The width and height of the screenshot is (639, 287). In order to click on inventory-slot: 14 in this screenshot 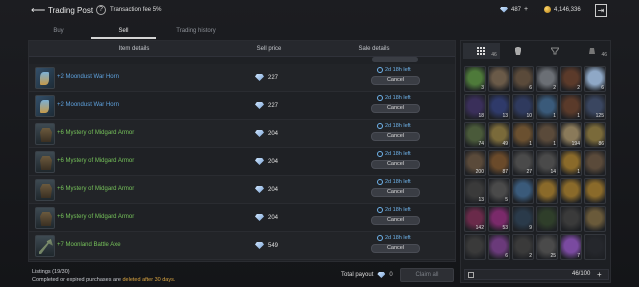, I will do `click(547, 163)`.